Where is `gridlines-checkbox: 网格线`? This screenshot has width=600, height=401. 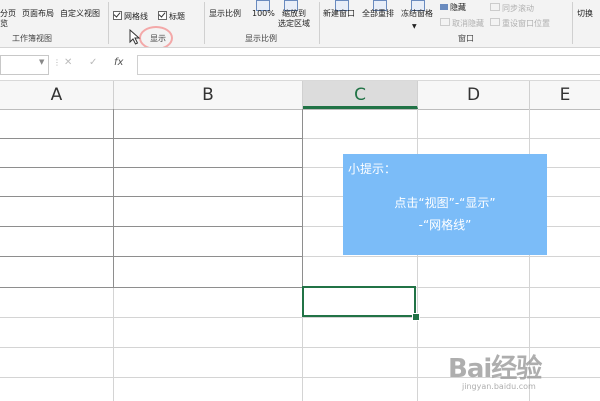 gridlines-checkbox: 网格线 is located at coordinates (130, 16).